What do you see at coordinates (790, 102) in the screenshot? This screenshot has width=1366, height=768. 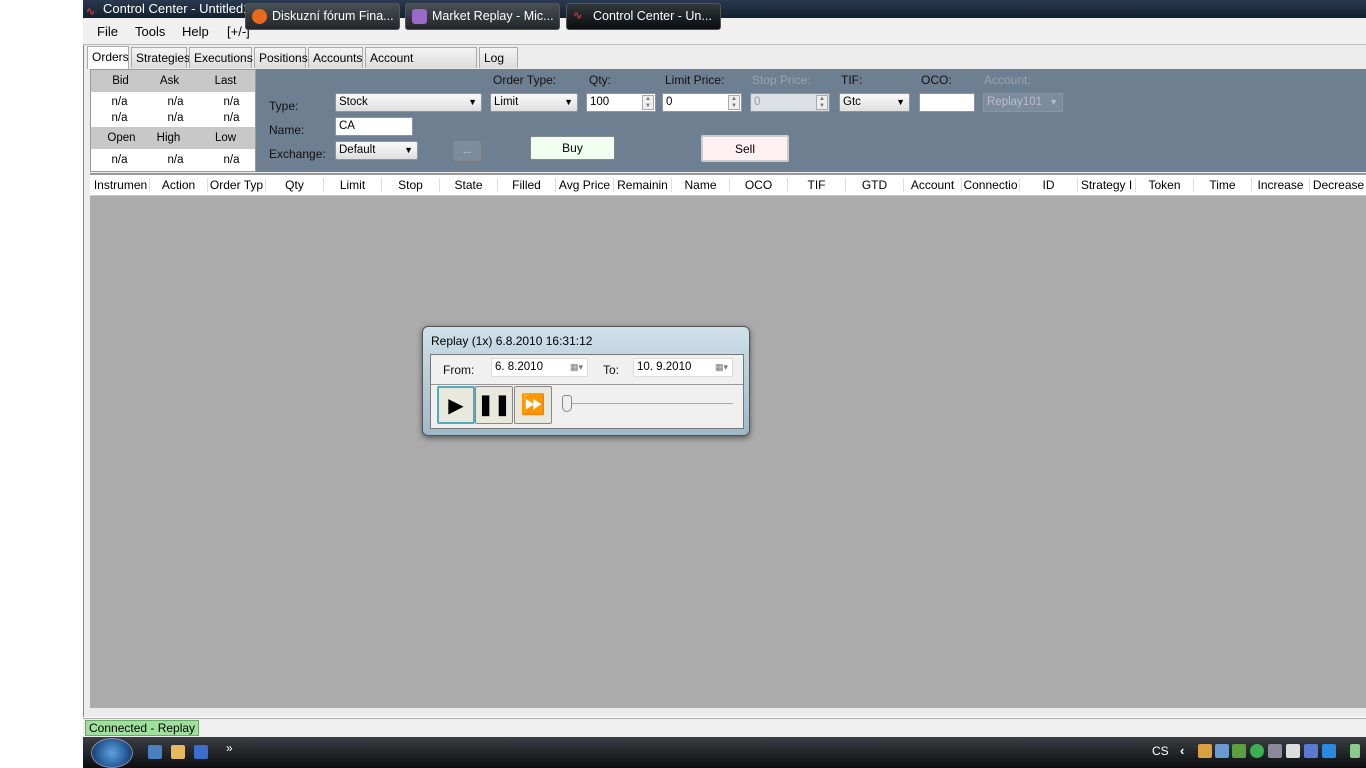 I see `stop-price-input: 0 ▲ ▼` at bounding box center [790, 102].